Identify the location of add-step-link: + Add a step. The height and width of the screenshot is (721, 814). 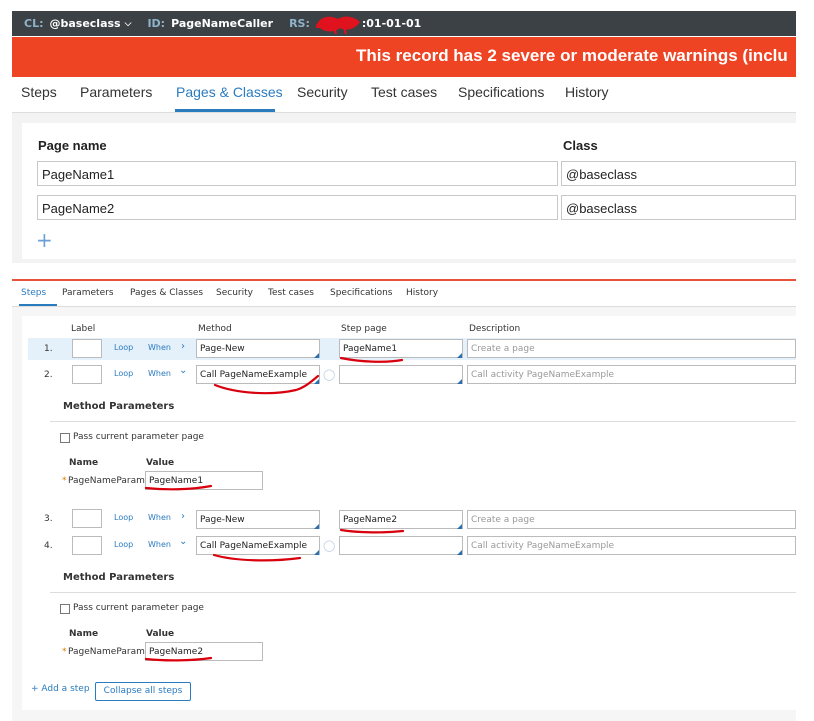
(60, 689).